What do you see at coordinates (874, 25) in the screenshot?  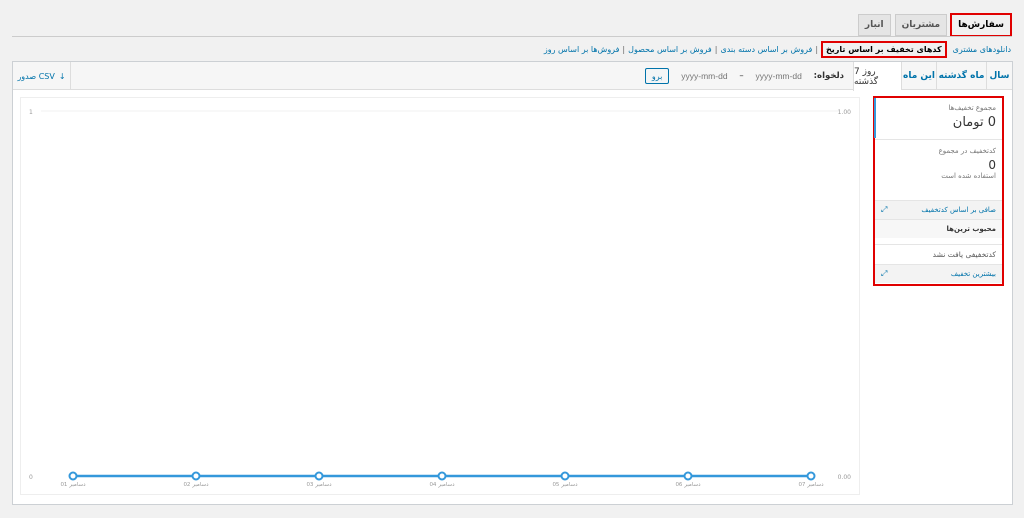 I see `tab-stock: انبار` at bounding box center [874, 25].